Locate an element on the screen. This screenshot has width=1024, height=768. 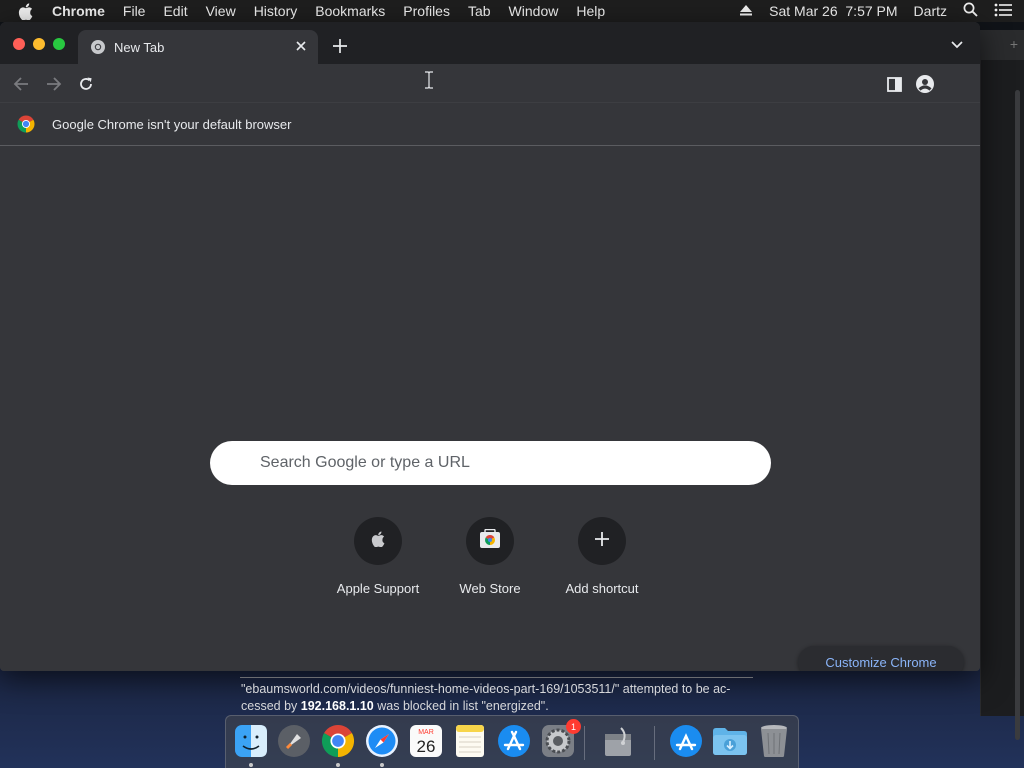
close-tab-icon is located at coordinates (301, 46).